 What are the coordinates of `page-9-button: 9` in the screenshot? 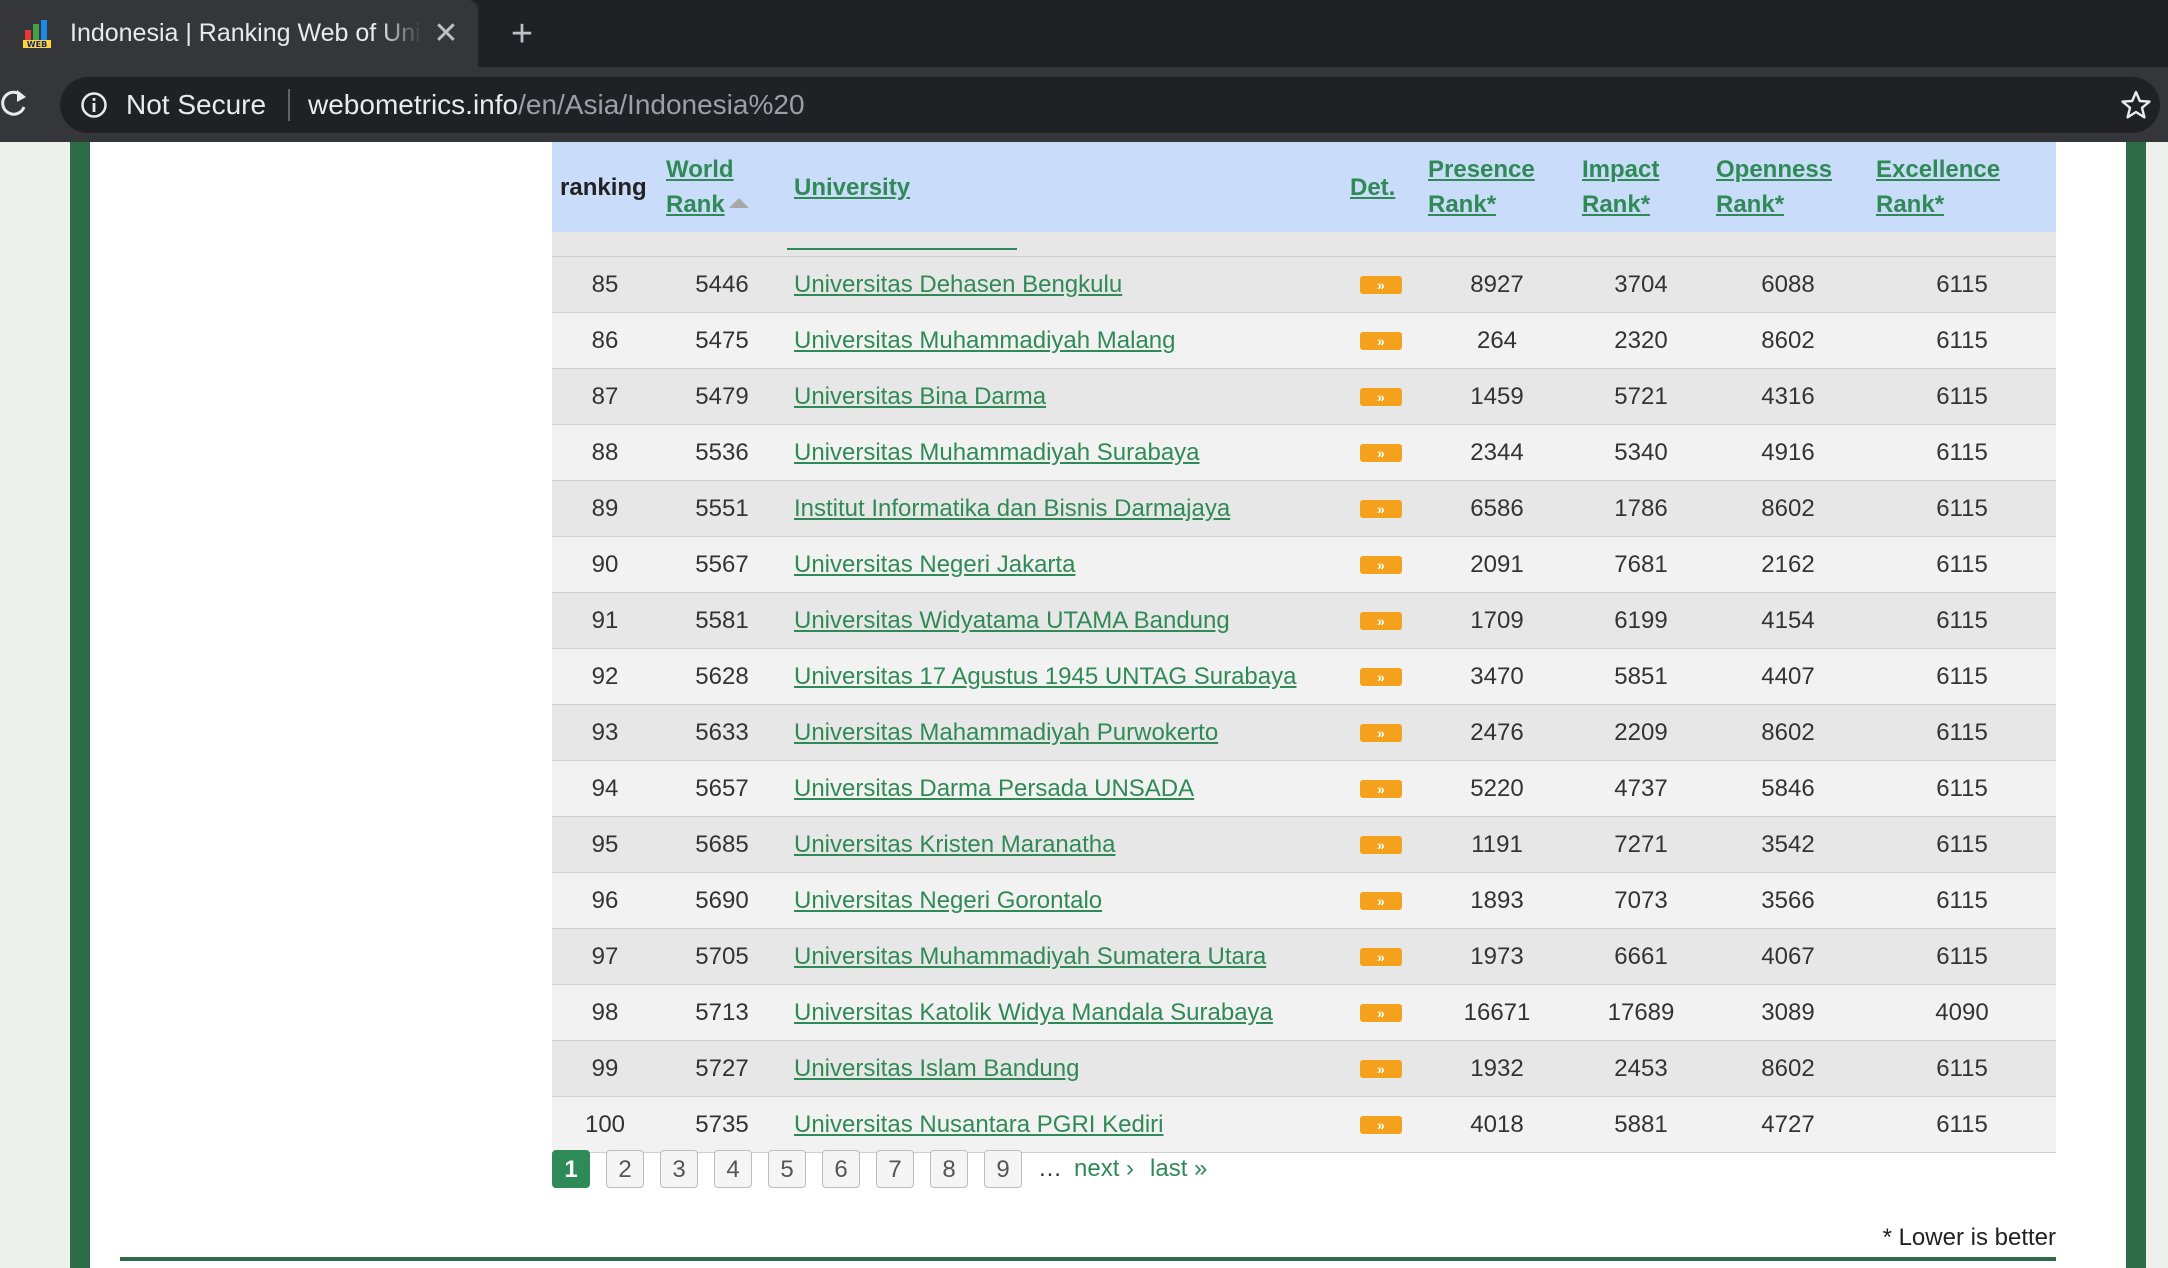 It's located at (1003, 1169).